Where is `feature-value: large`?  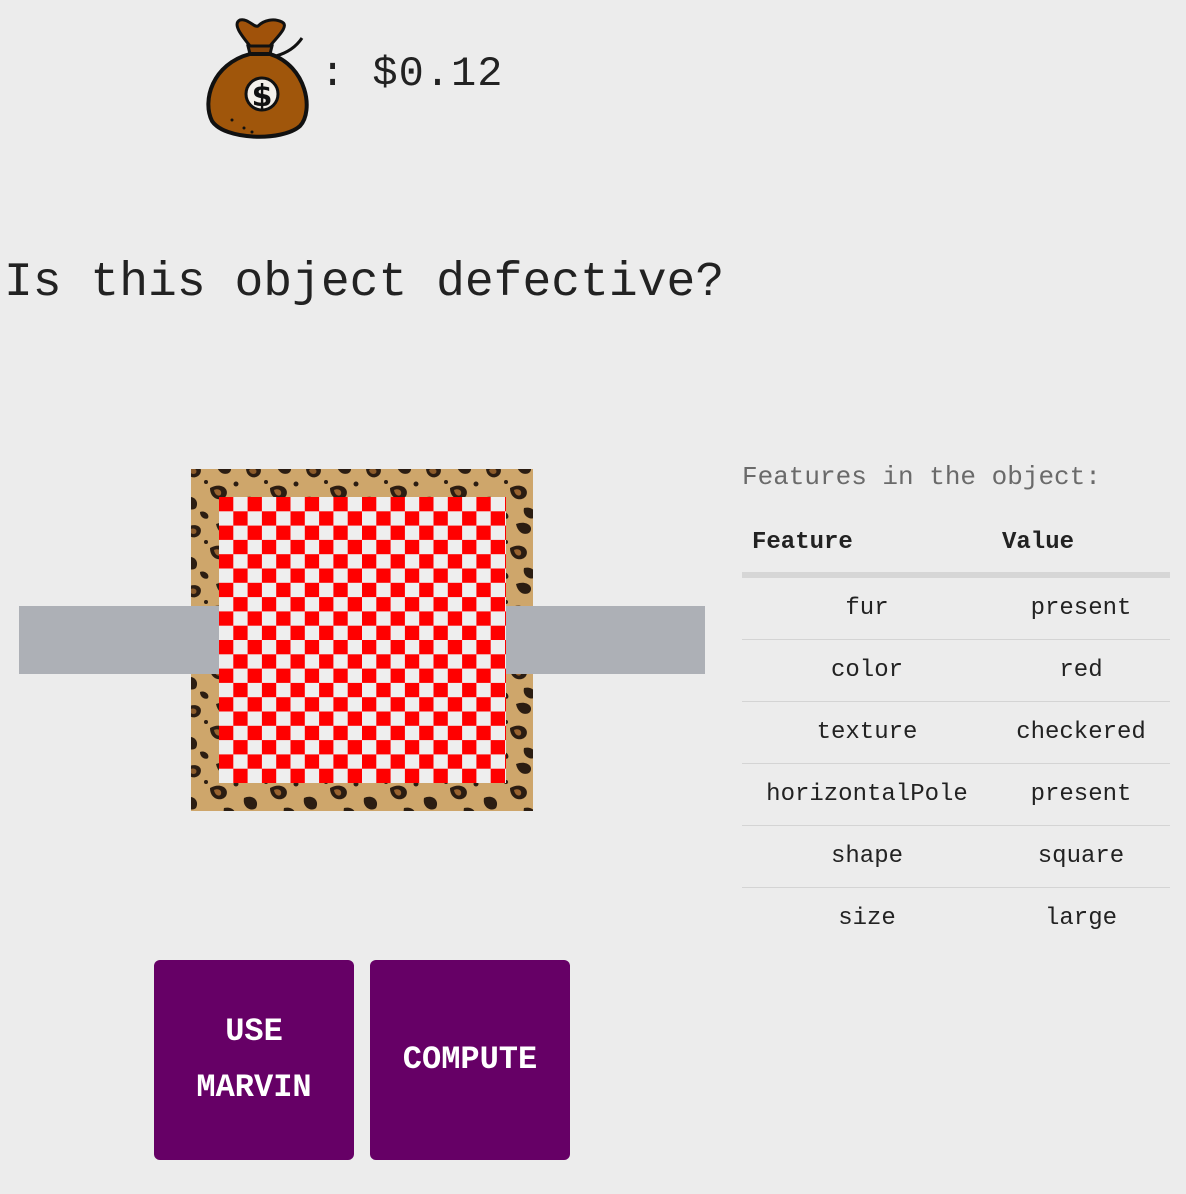 feature-value: large is located at coordinates (1080, 918).